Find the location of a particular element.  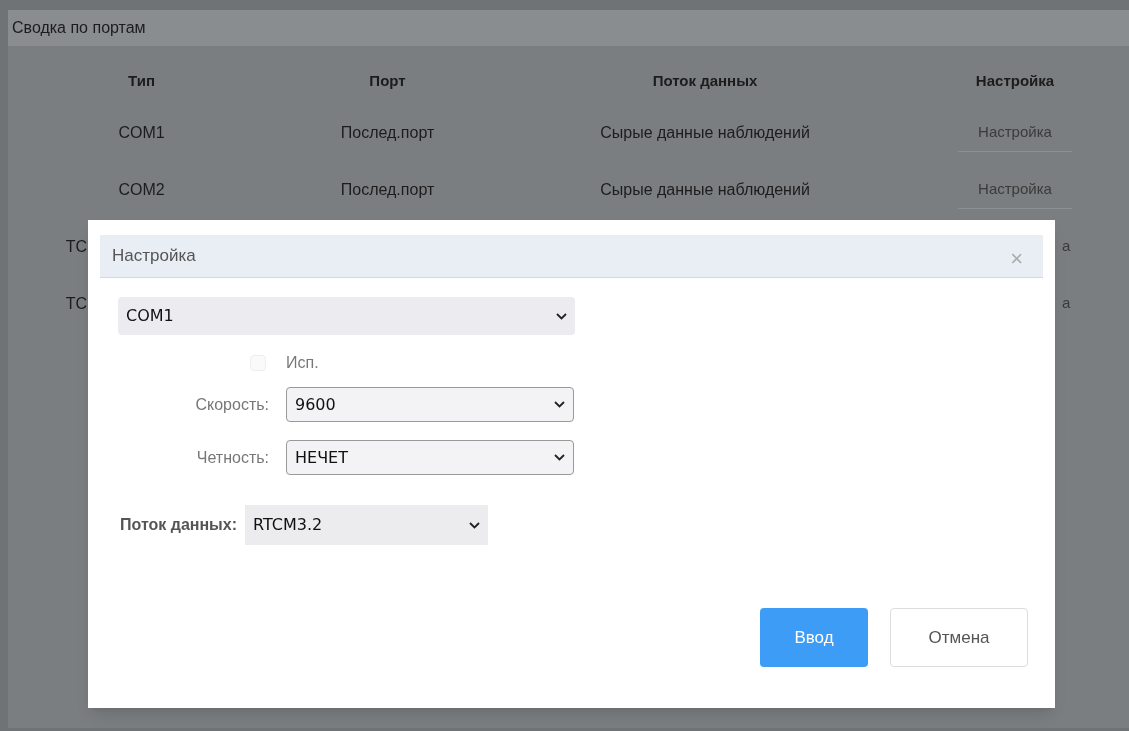

cancel-button: Отмена is located at coordinates (959, 637).